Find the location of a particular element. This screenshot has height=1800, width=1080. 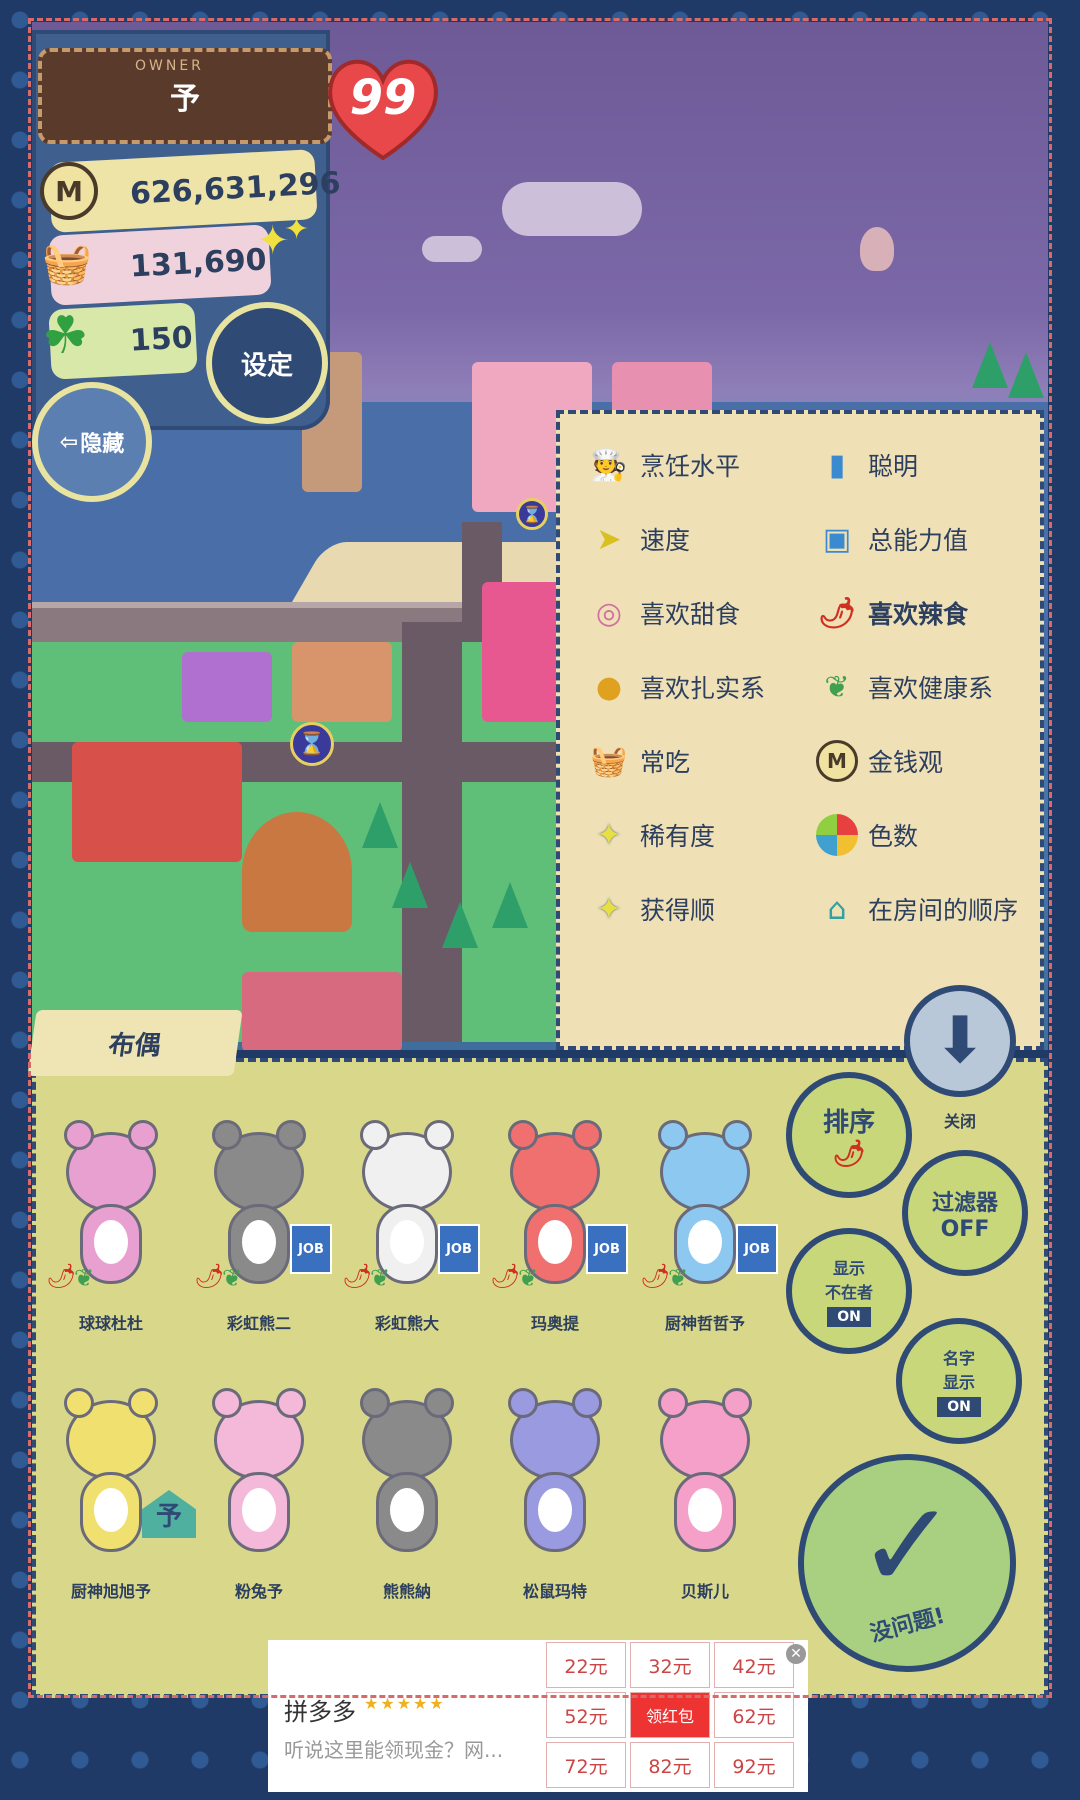

ad-brand: 拼多多 is located at coordinates (320, 1712).